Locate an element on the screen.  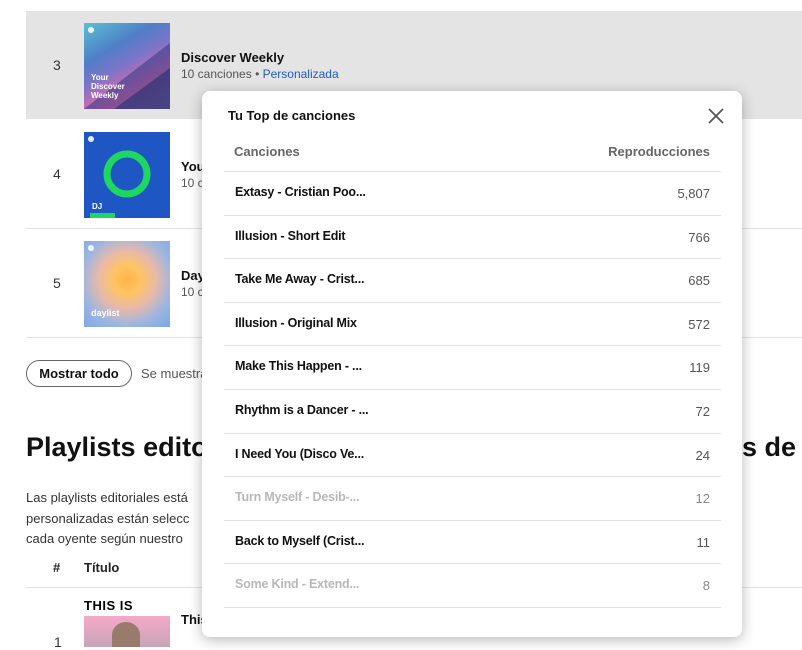
discover-weekly-cover: Your Discover Weekly is located at coordinates (127, 66).